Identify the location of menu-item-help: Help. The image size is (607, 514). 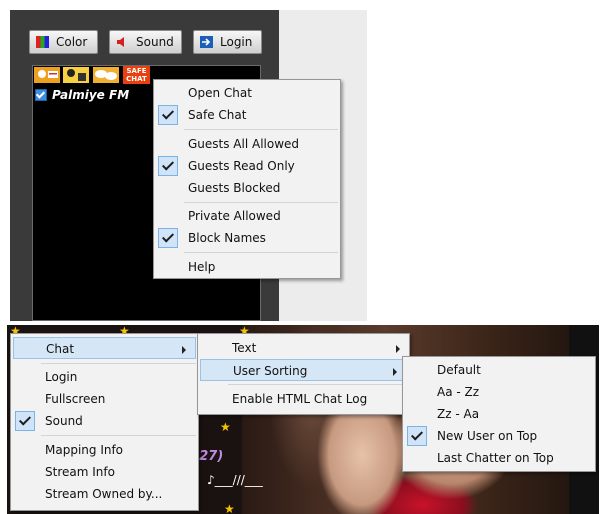
(247, 267).